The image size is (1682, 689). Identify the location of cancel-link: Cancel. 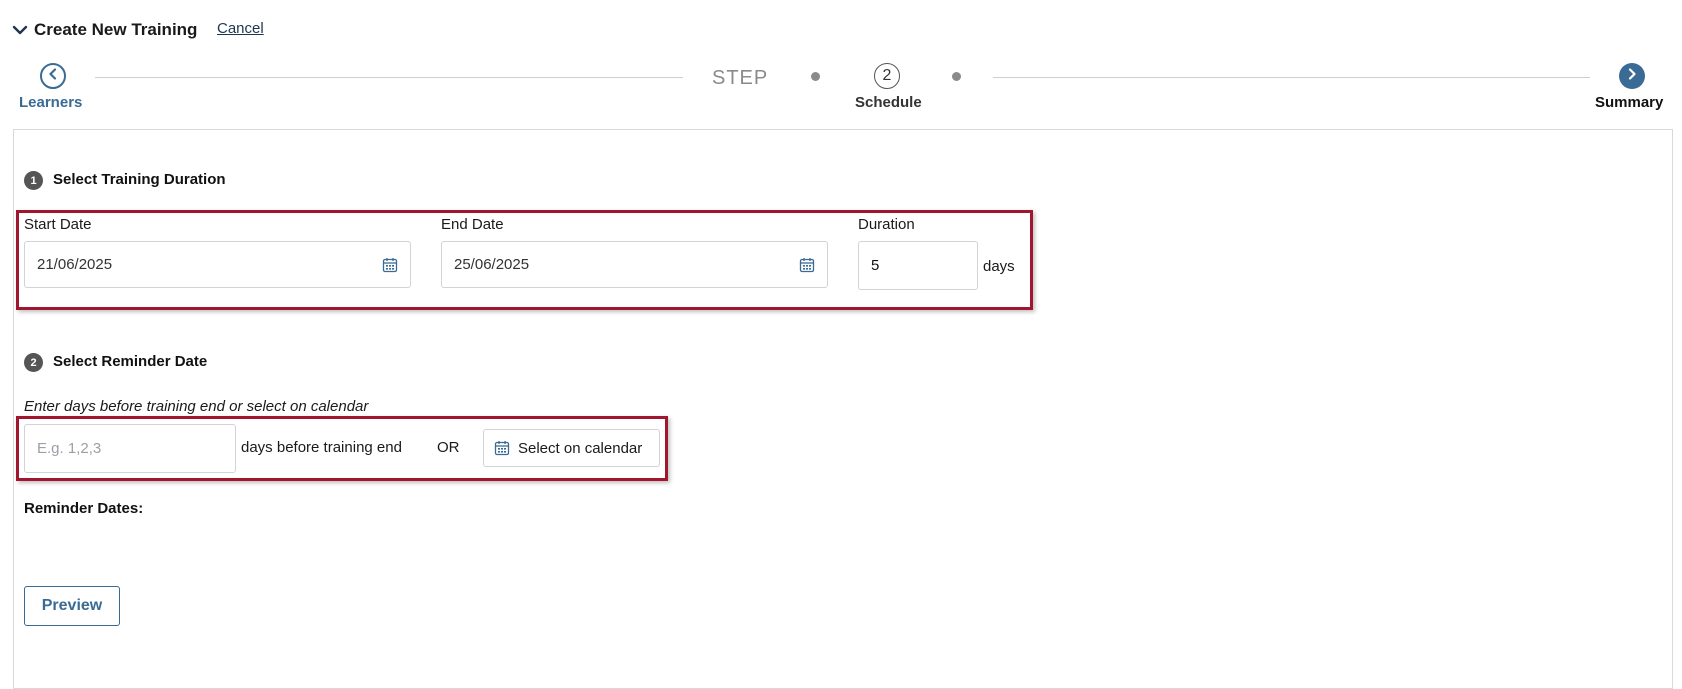
(240, 28).